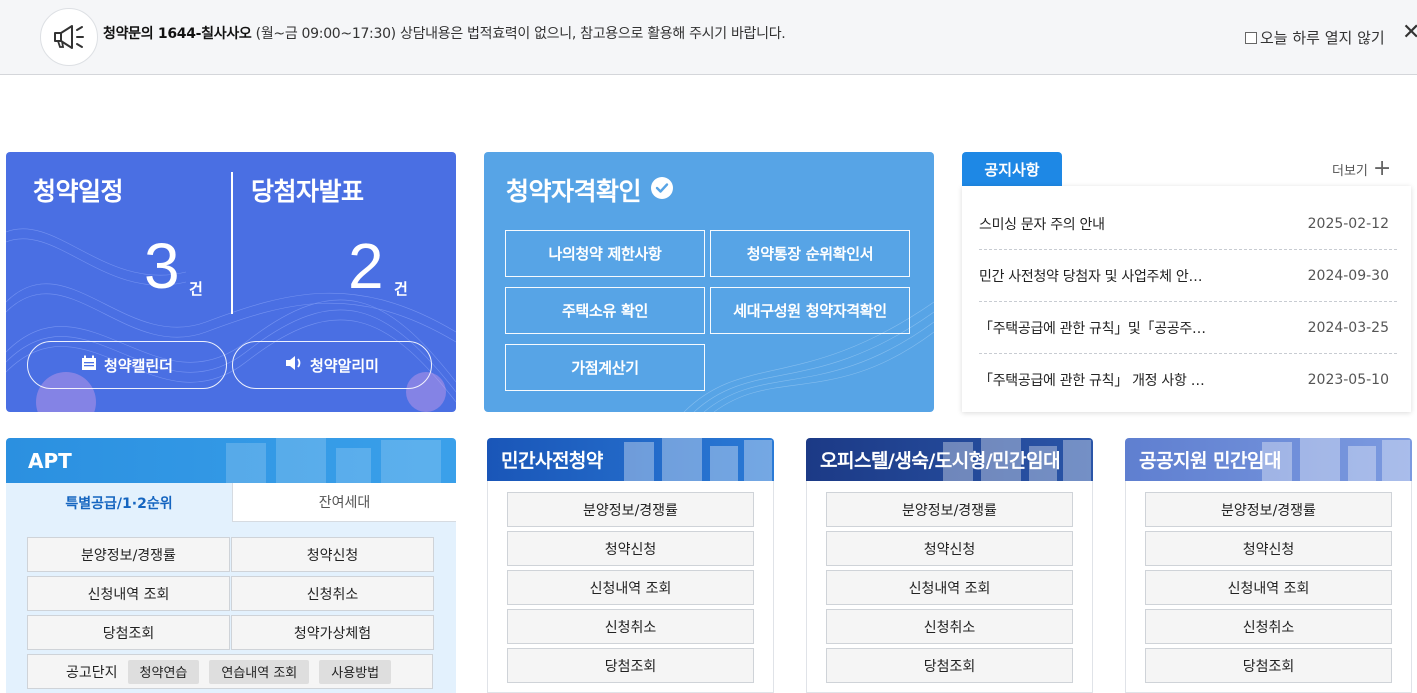 The width and height of the screenshot is (1417, 693). What do you see at coordinates (343, 242) in the screenshot?
I see `winner-block: 당첨자발표 2 건` at bounding box center [343, 242].